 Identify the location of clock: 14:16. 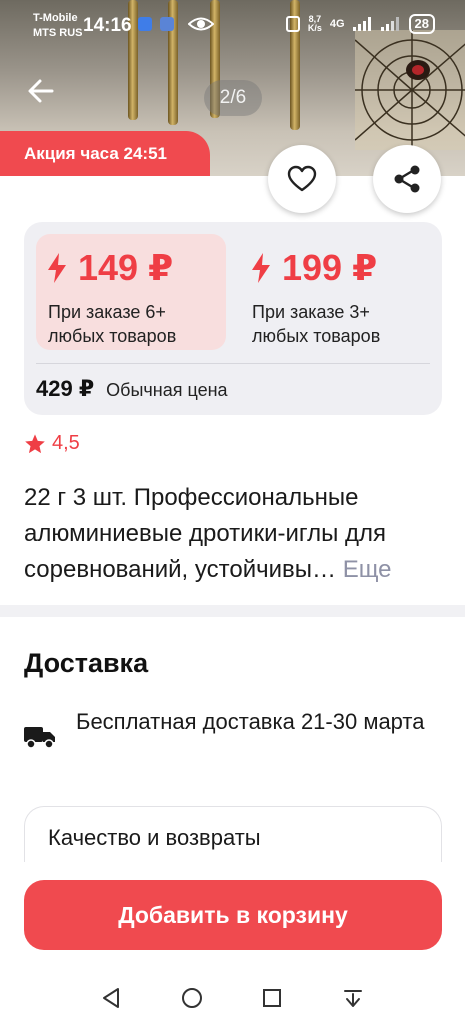
(107, 25).